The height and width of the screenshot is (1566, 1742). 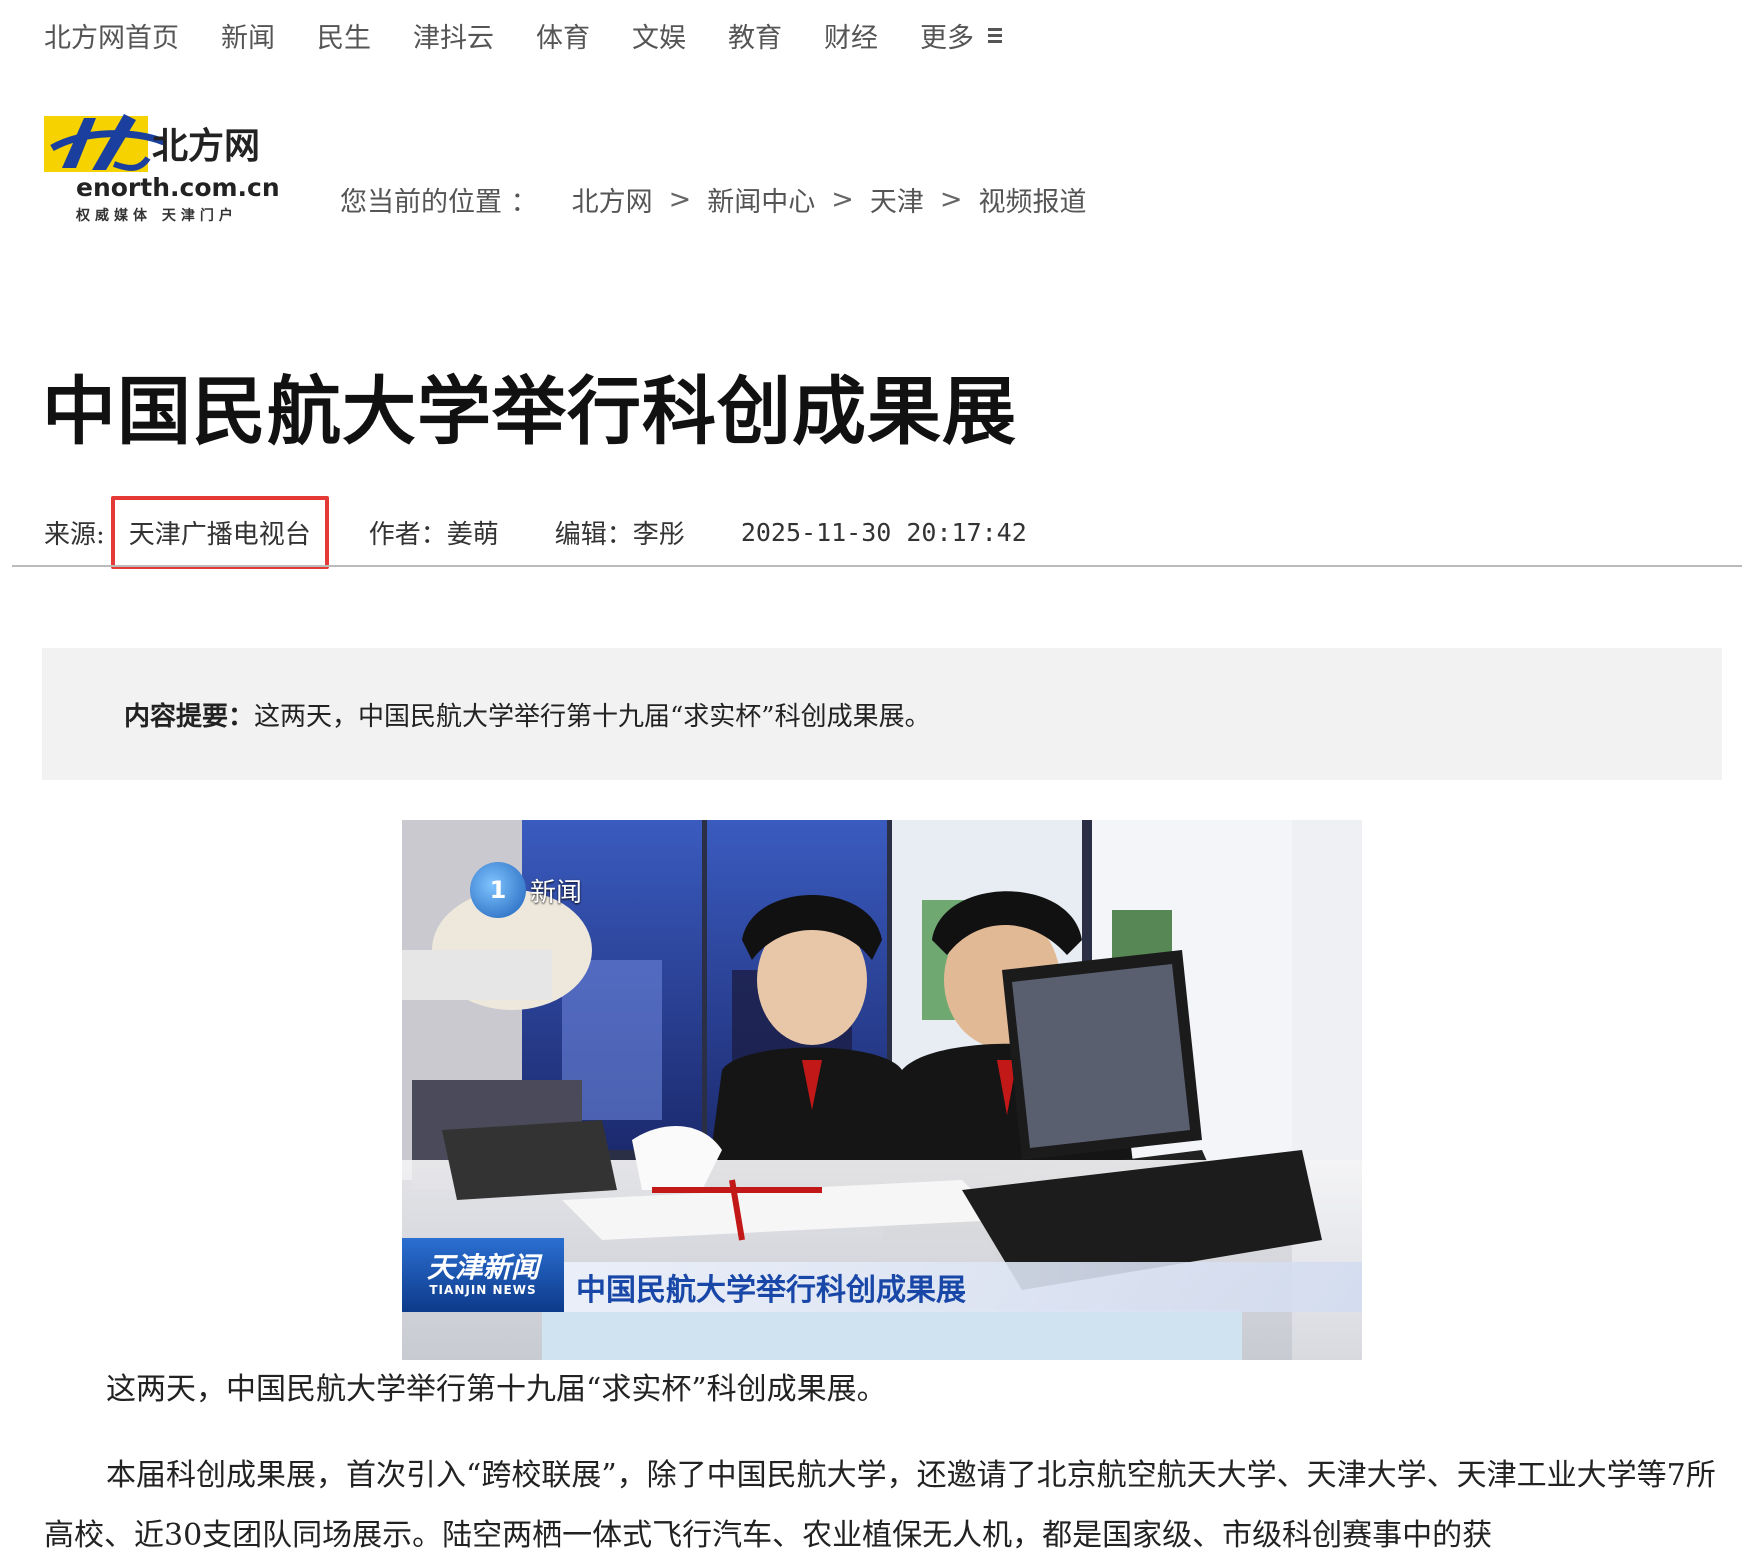 I want to click on channel-label: 新闻, so click(x=556, y=893).